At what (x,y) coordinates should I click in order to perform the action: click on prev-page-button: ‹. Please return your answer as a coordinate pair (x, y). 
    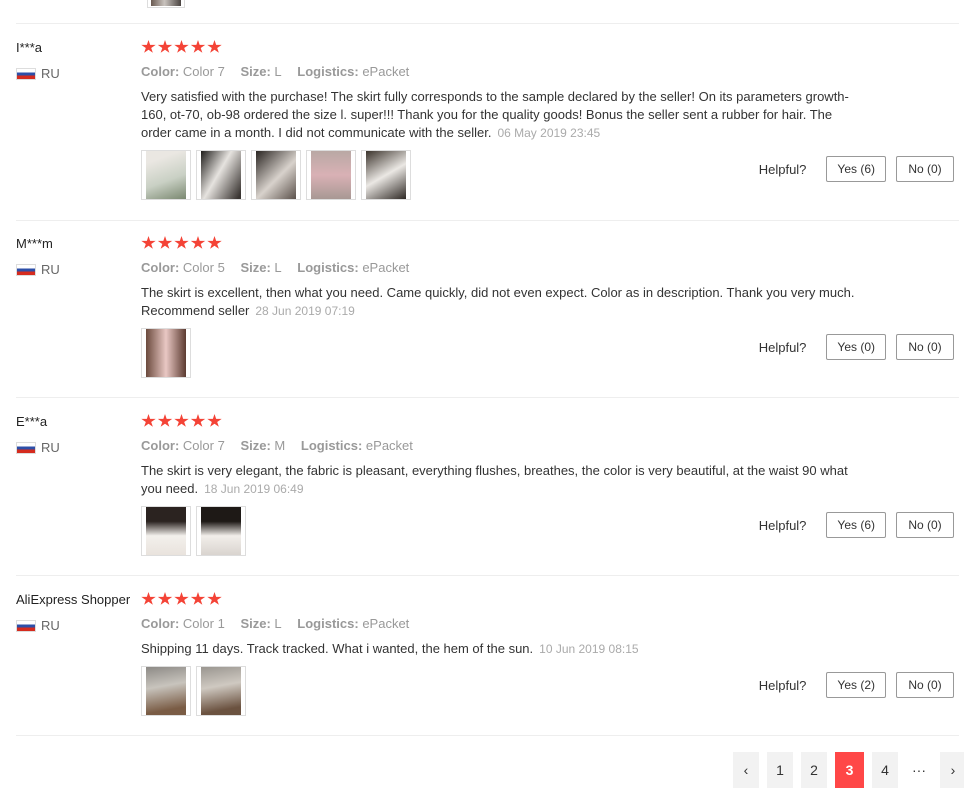
    Looking at the image, I should click on (746, 770).